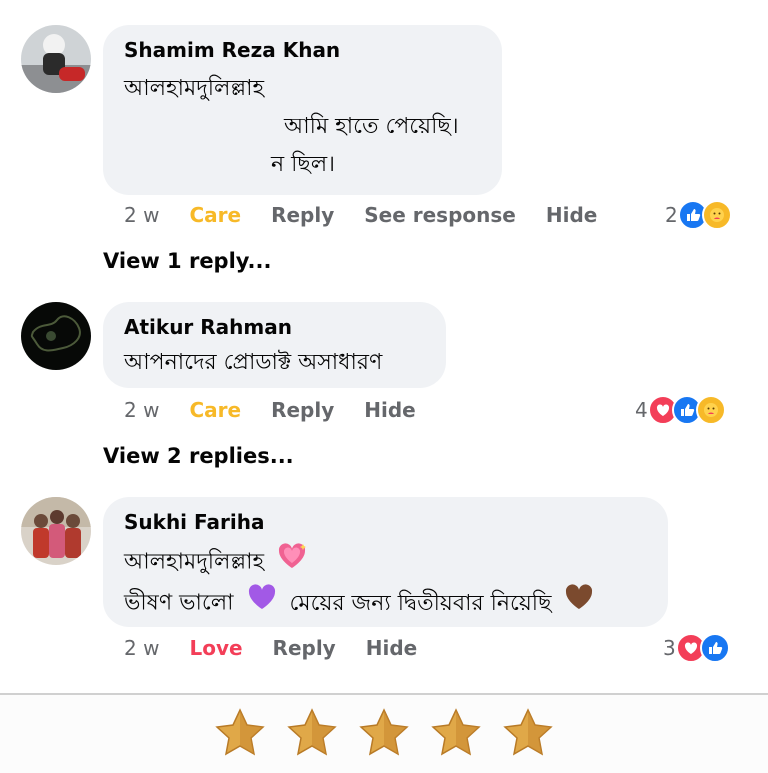  What do you see at coordinates (262, 603) in the screenshot?
I see `purple-heart-emoji-icon` at bounding box center [262, 603].